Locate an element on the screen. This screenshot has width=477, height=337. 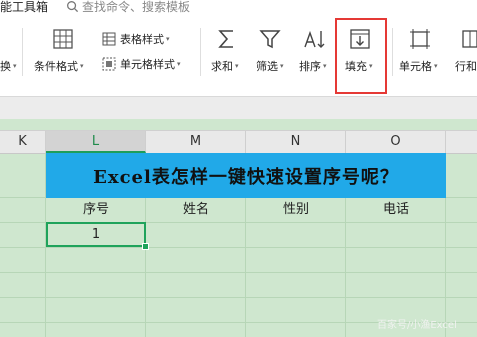
header-cell-serial: 序号 is located at coordinates (96, 210).